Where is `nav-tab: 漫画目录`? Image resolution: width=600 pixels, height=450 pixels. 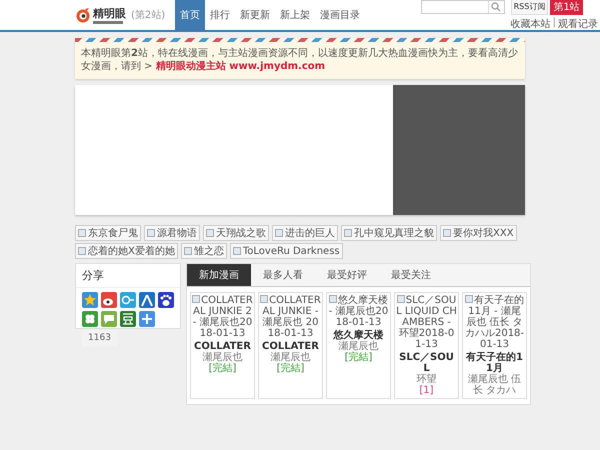
nav-tab: 漫画目录 is located at coordinates (340, 15).